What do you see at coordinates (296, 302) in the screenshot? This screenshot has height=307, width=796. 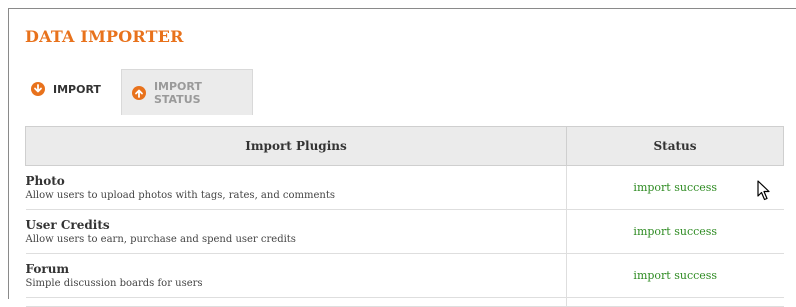 I see `plugin-cell` at bounding box center [296, 302].